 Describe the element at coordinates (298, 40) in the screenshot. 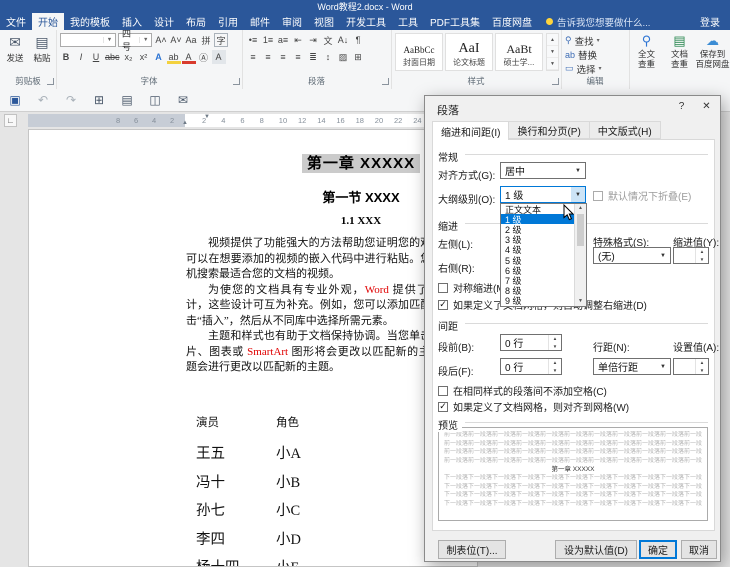

I see `decrease-indent-icon: ⇤` at that location.